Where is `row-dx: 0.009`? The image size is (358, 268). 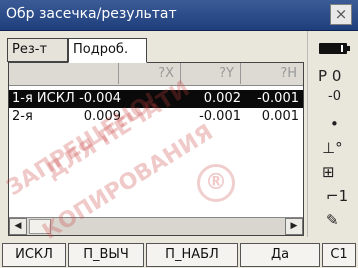 row-dx: 0.009 is located at coordinates (102, 116).